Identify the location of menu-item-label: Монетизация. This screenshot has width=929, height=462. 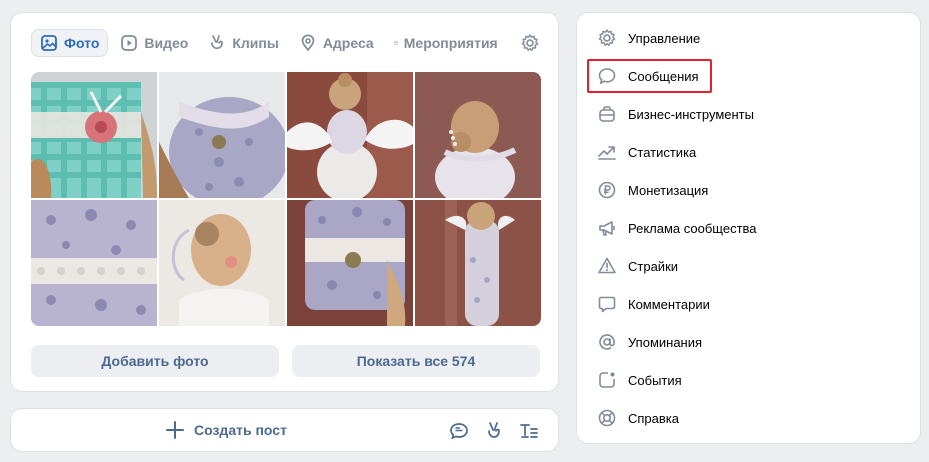
(668, 190).